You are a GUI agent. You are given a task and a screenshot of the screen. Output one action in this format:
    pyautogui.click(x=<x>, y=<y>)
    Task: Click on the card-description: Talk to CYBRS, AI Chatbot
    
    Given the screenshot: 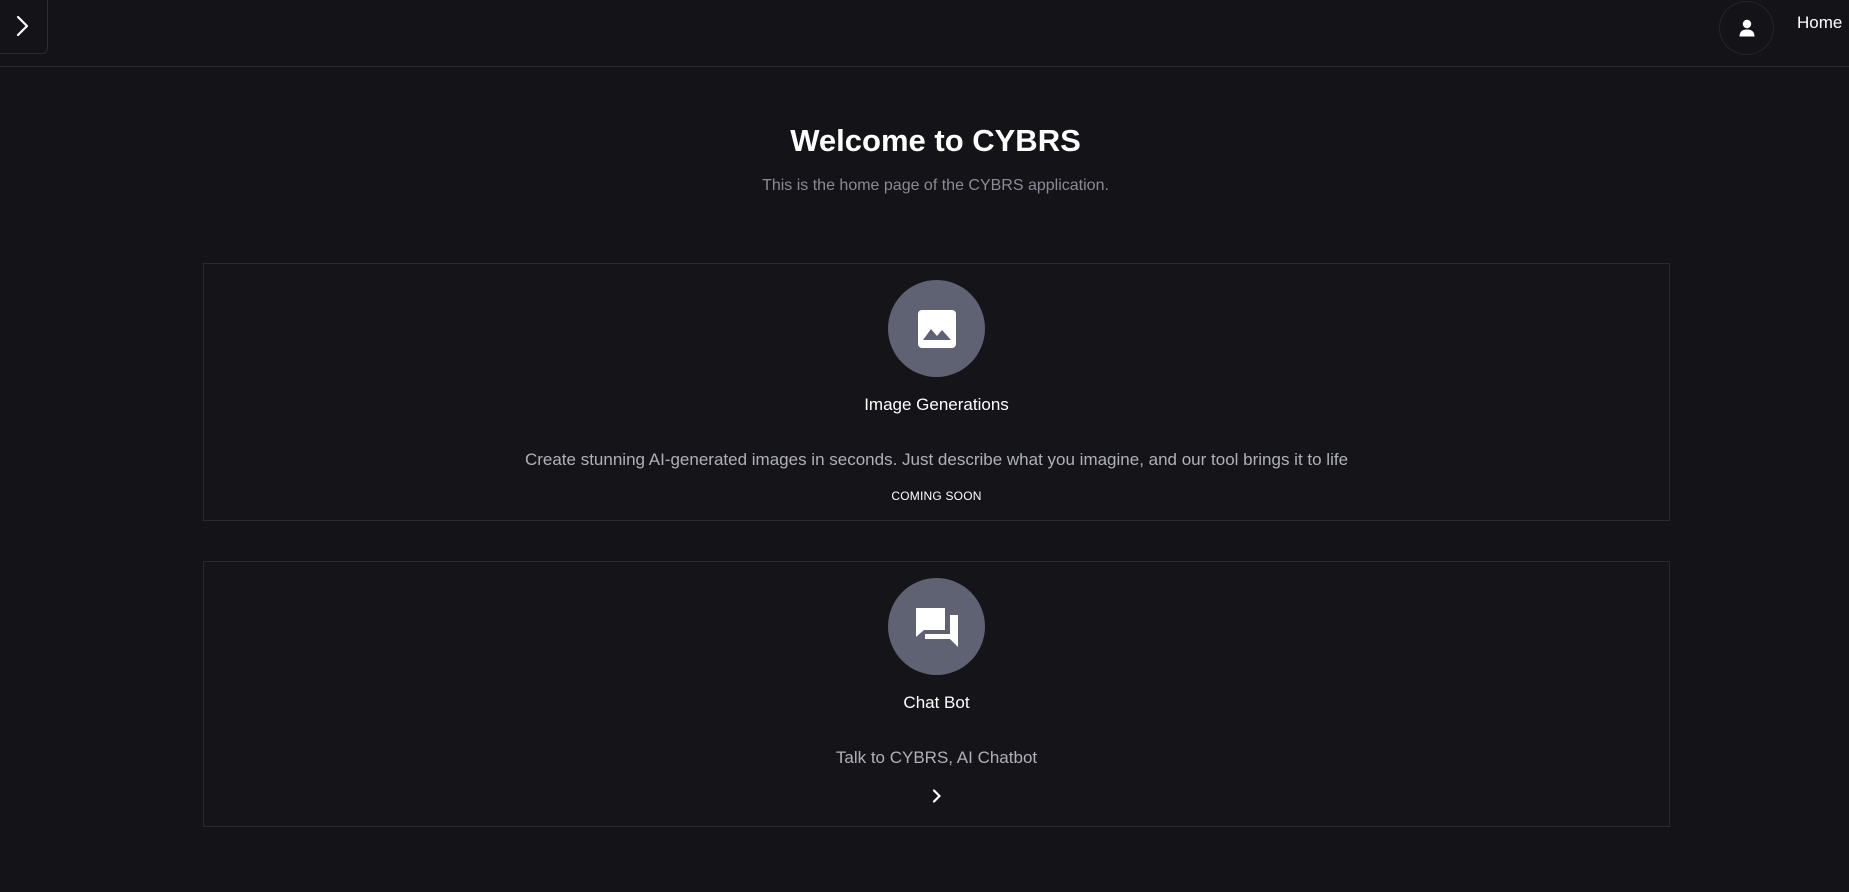 What is the action you would take?
    pyautogui.click(x=936, y=757)
    